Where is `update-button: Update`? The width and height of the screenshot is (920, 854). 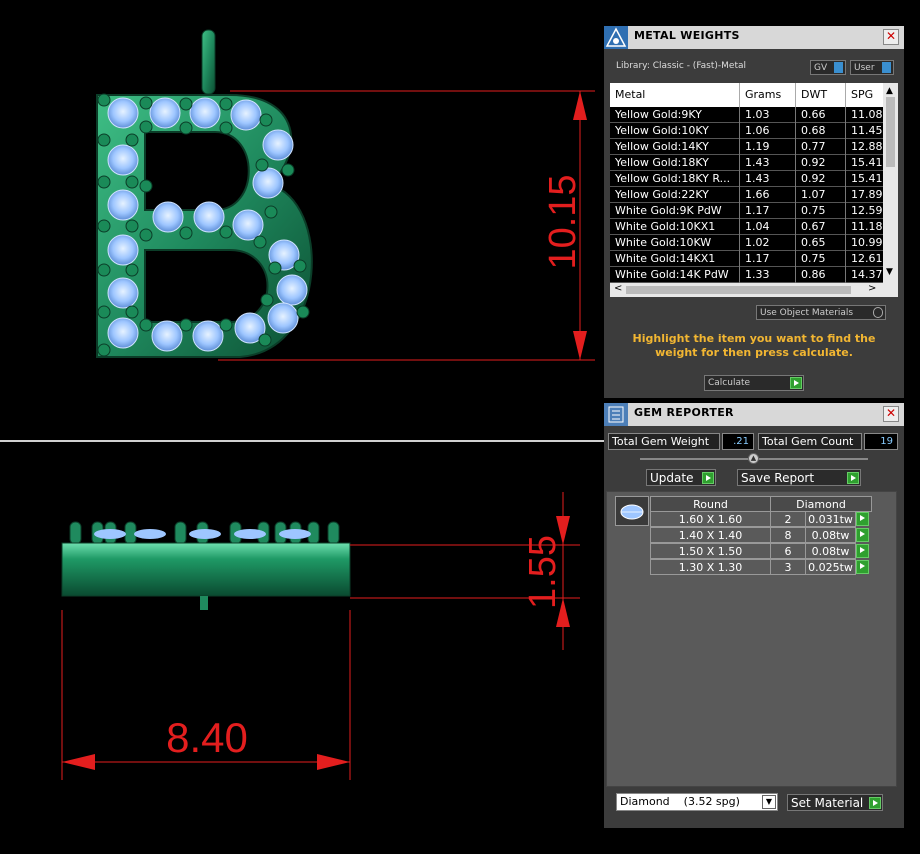 update-button: Update is located at coordinates (681, 477).